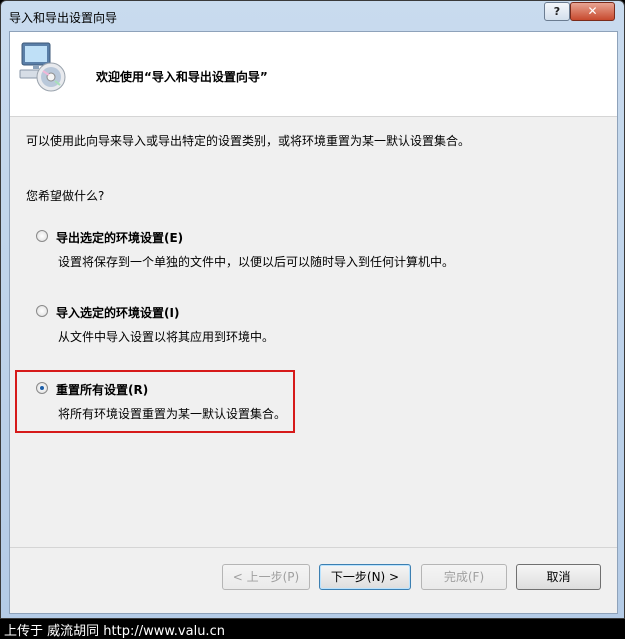 The width and height of the screenshot is (625, 639). I want to click on window-title: 导入和导出设置向导, so click(63, 18).